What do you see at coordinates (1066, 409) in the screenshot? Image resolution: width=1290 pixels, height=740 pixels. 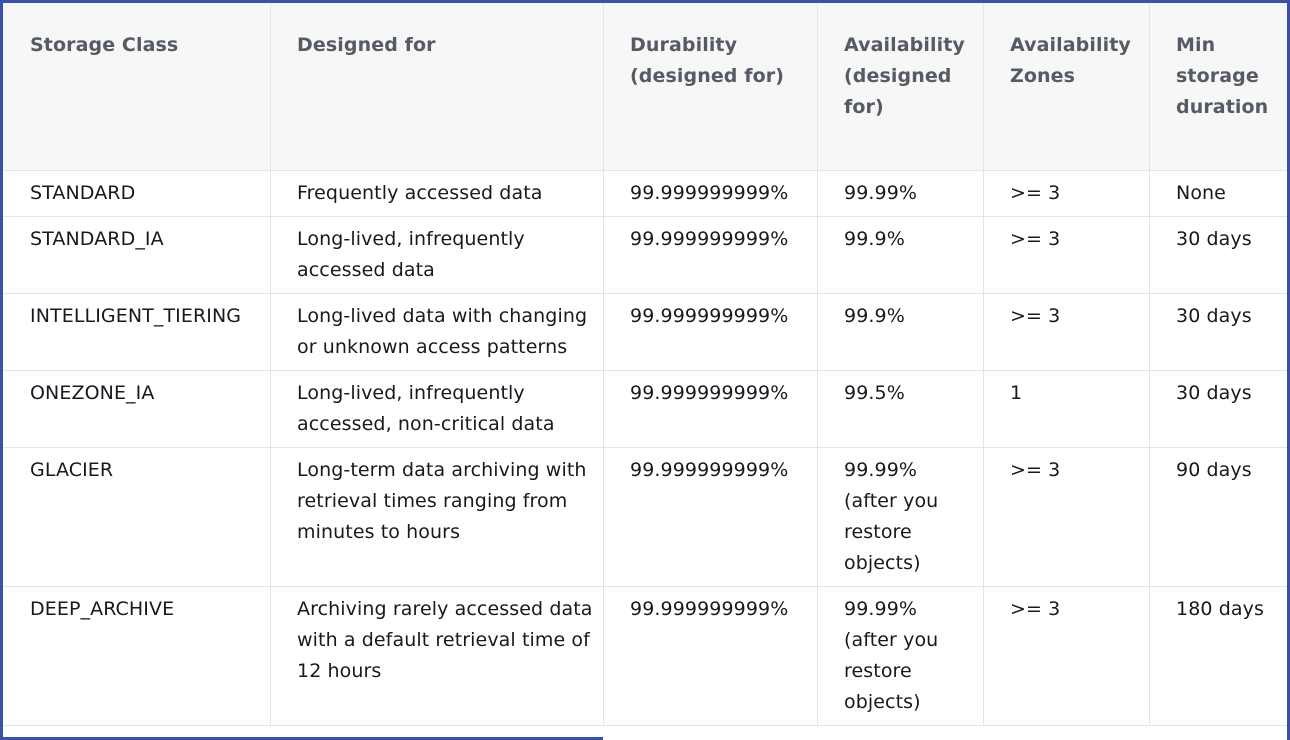 I see `cell-availability-zones: 1` at bounding box center [1066, 409].